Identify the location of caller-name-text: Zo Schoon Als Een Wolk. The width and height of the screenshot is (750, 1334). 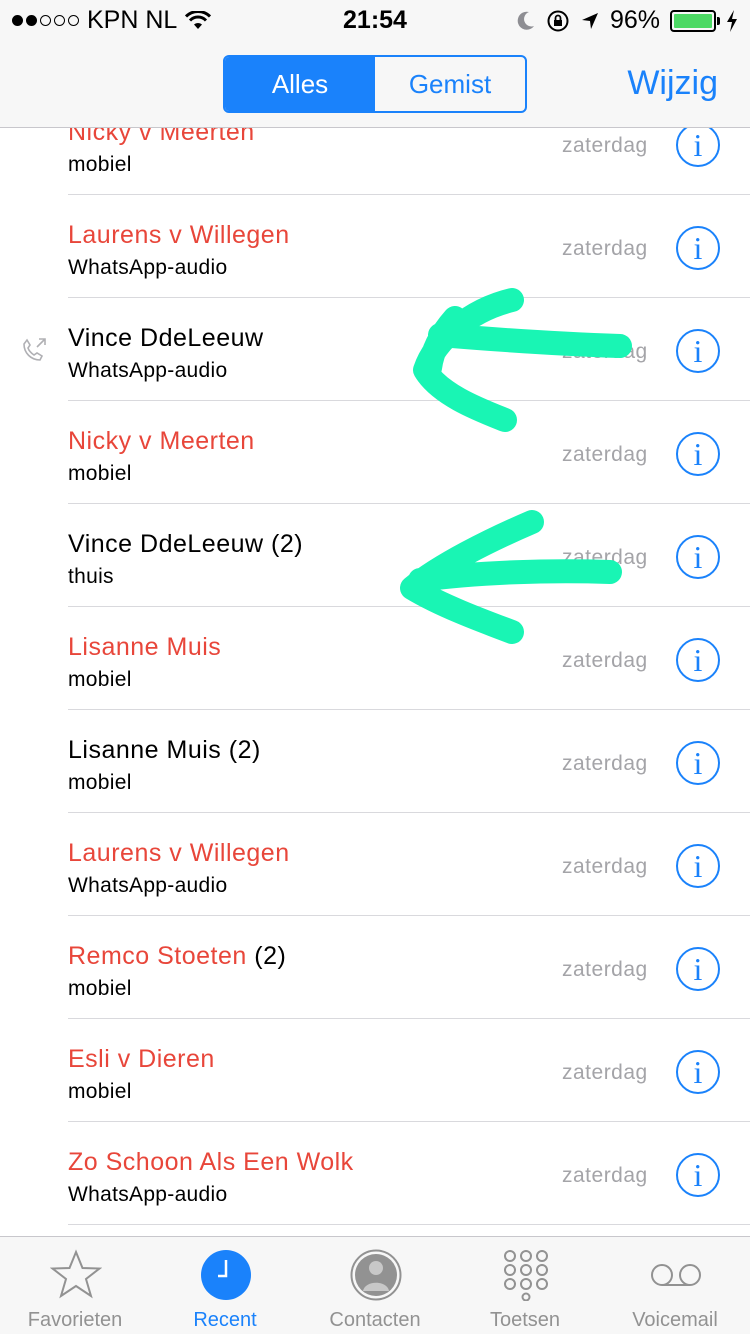
(211, 1162).